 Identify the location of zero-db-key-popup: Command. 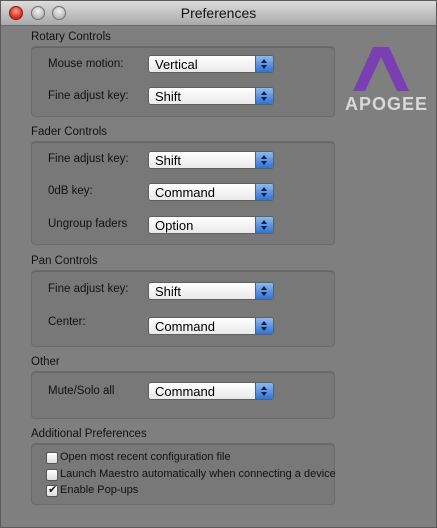
(211, 192).